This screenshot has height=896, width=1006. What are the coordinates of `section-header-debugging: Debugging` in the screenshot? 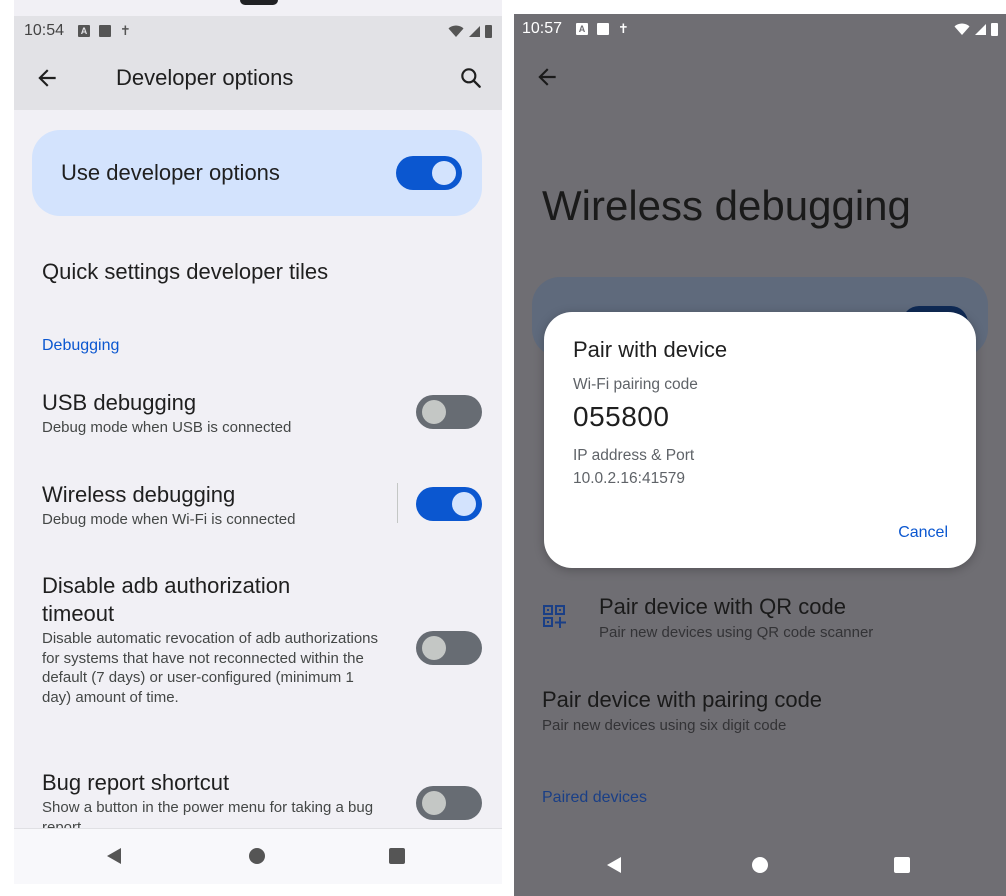 It's located at (81, 345).